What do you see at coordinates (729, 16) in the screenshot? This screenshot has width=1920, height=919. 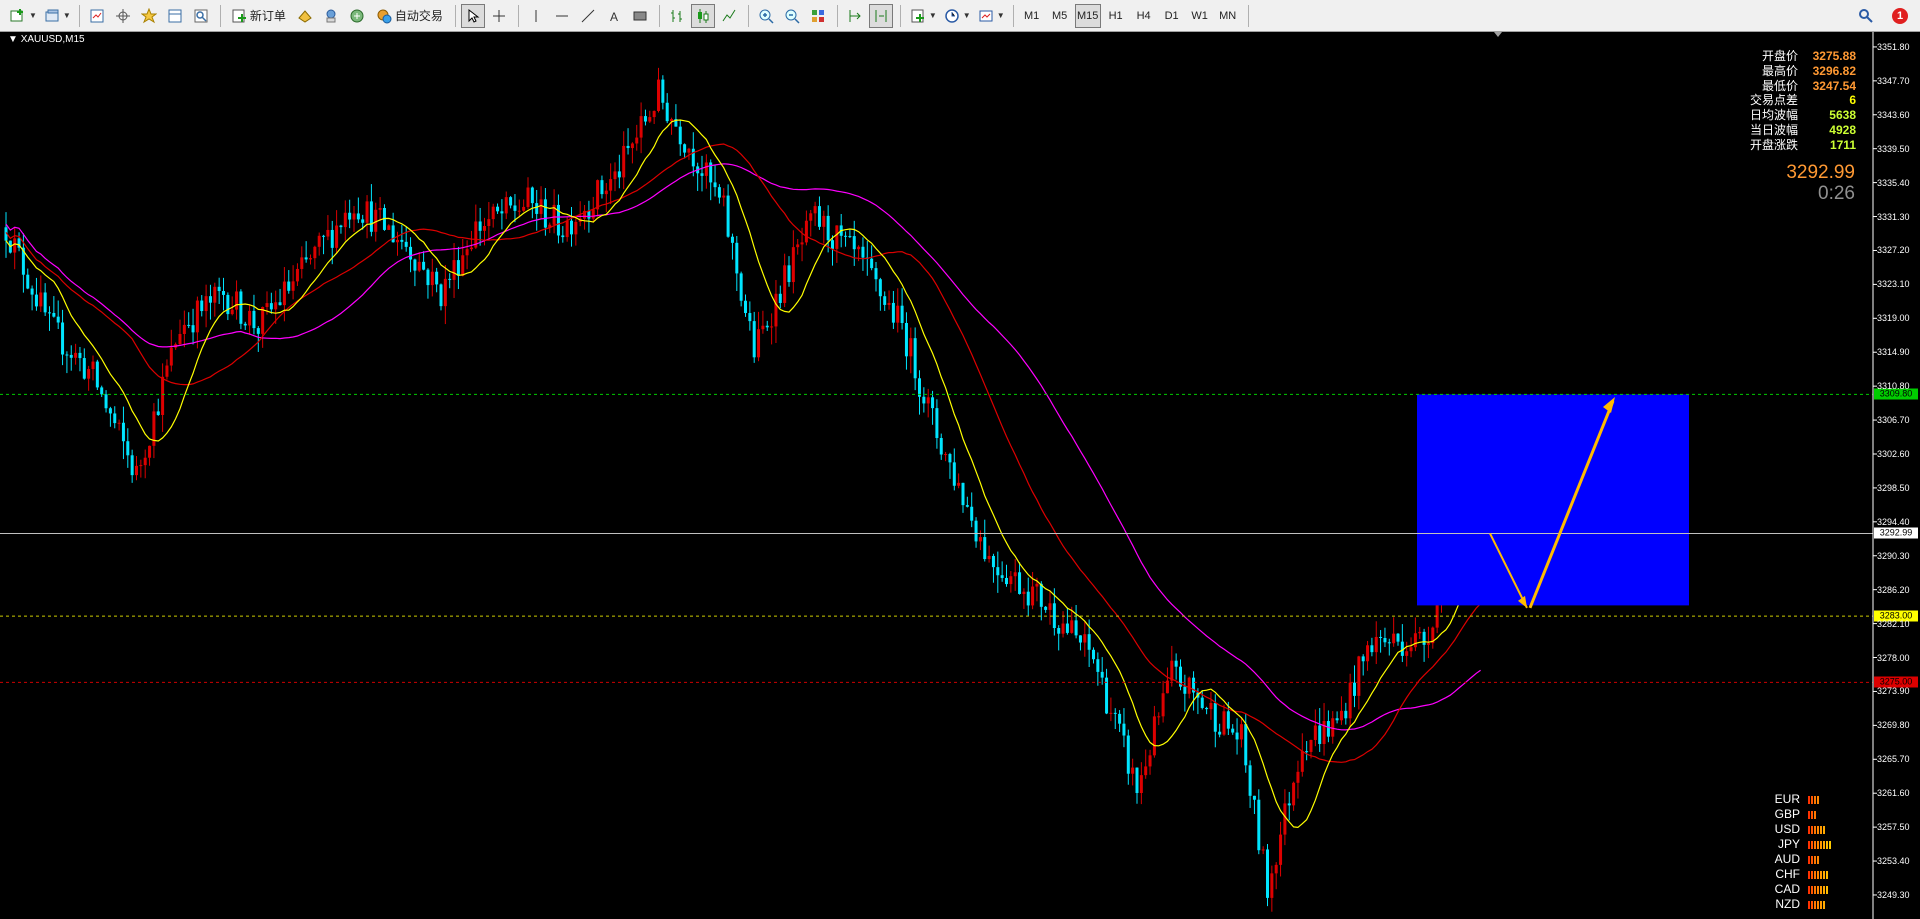 I see `line-chart-icon` at bounding box center [729, 16].